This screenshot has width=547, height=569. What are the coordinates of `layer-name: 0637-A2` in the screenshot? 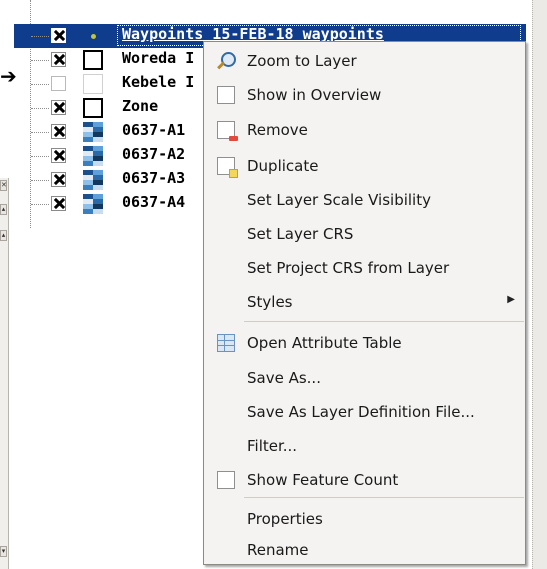 It's located at (153, 154).